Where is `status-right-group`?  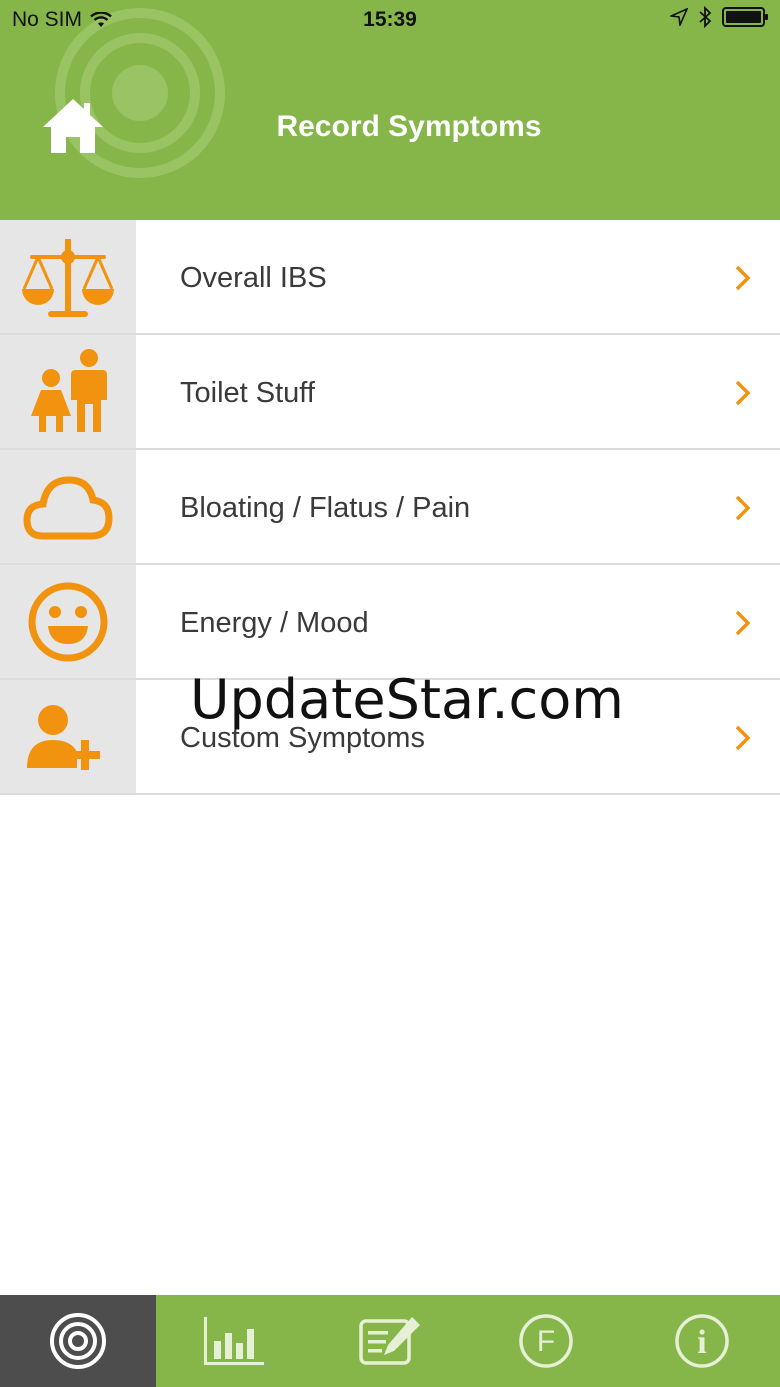
status-right-group is located at coordinates (720, 17).